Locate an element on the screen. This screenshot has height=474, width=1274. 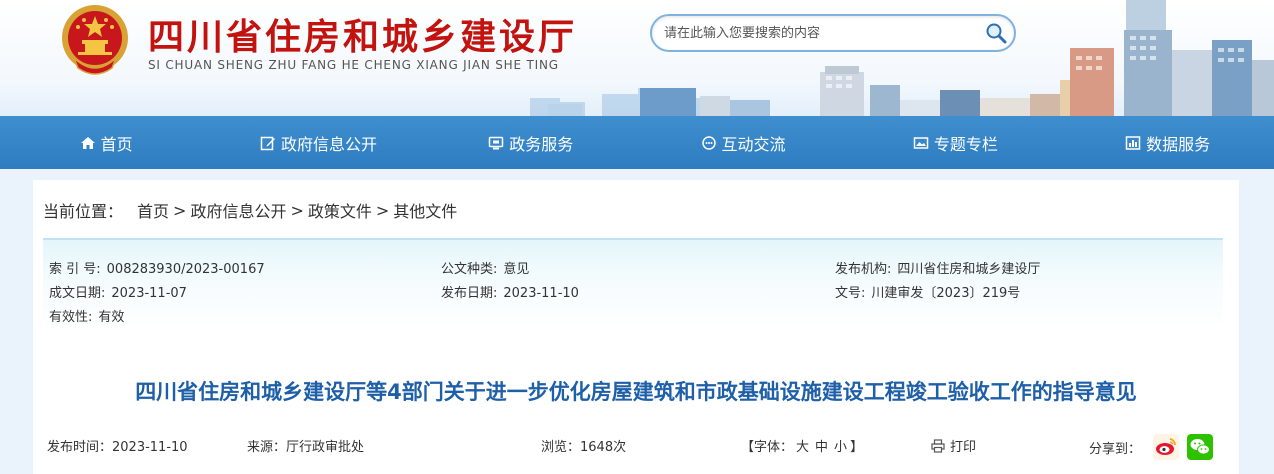
meta-validity: 有效性: 有效 is located at coordinates (86, 315).